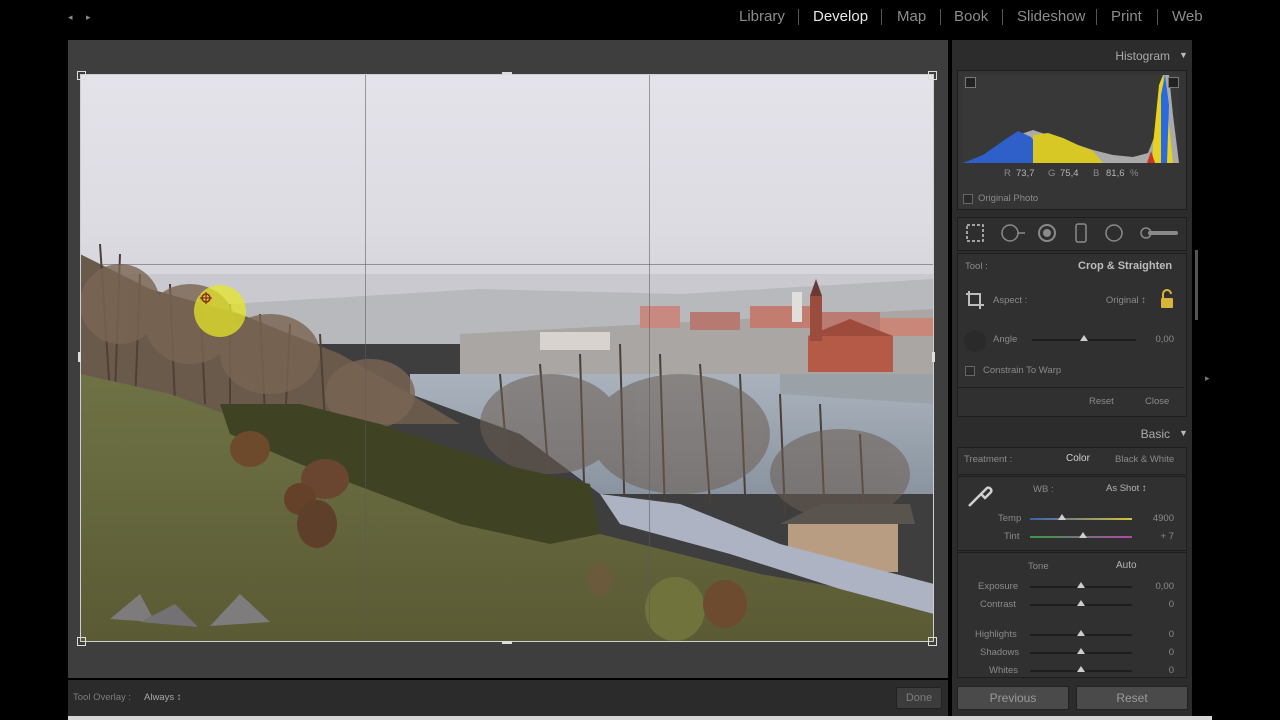 This screenshot has height=720, width=1280. I want to click on tool-overlay-label: Tool Overlay :, so click(102, 697).